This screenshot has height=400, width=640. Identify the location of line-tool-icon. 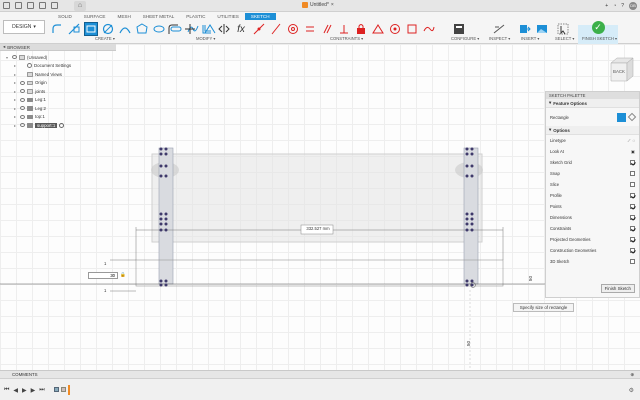
(74, 29).